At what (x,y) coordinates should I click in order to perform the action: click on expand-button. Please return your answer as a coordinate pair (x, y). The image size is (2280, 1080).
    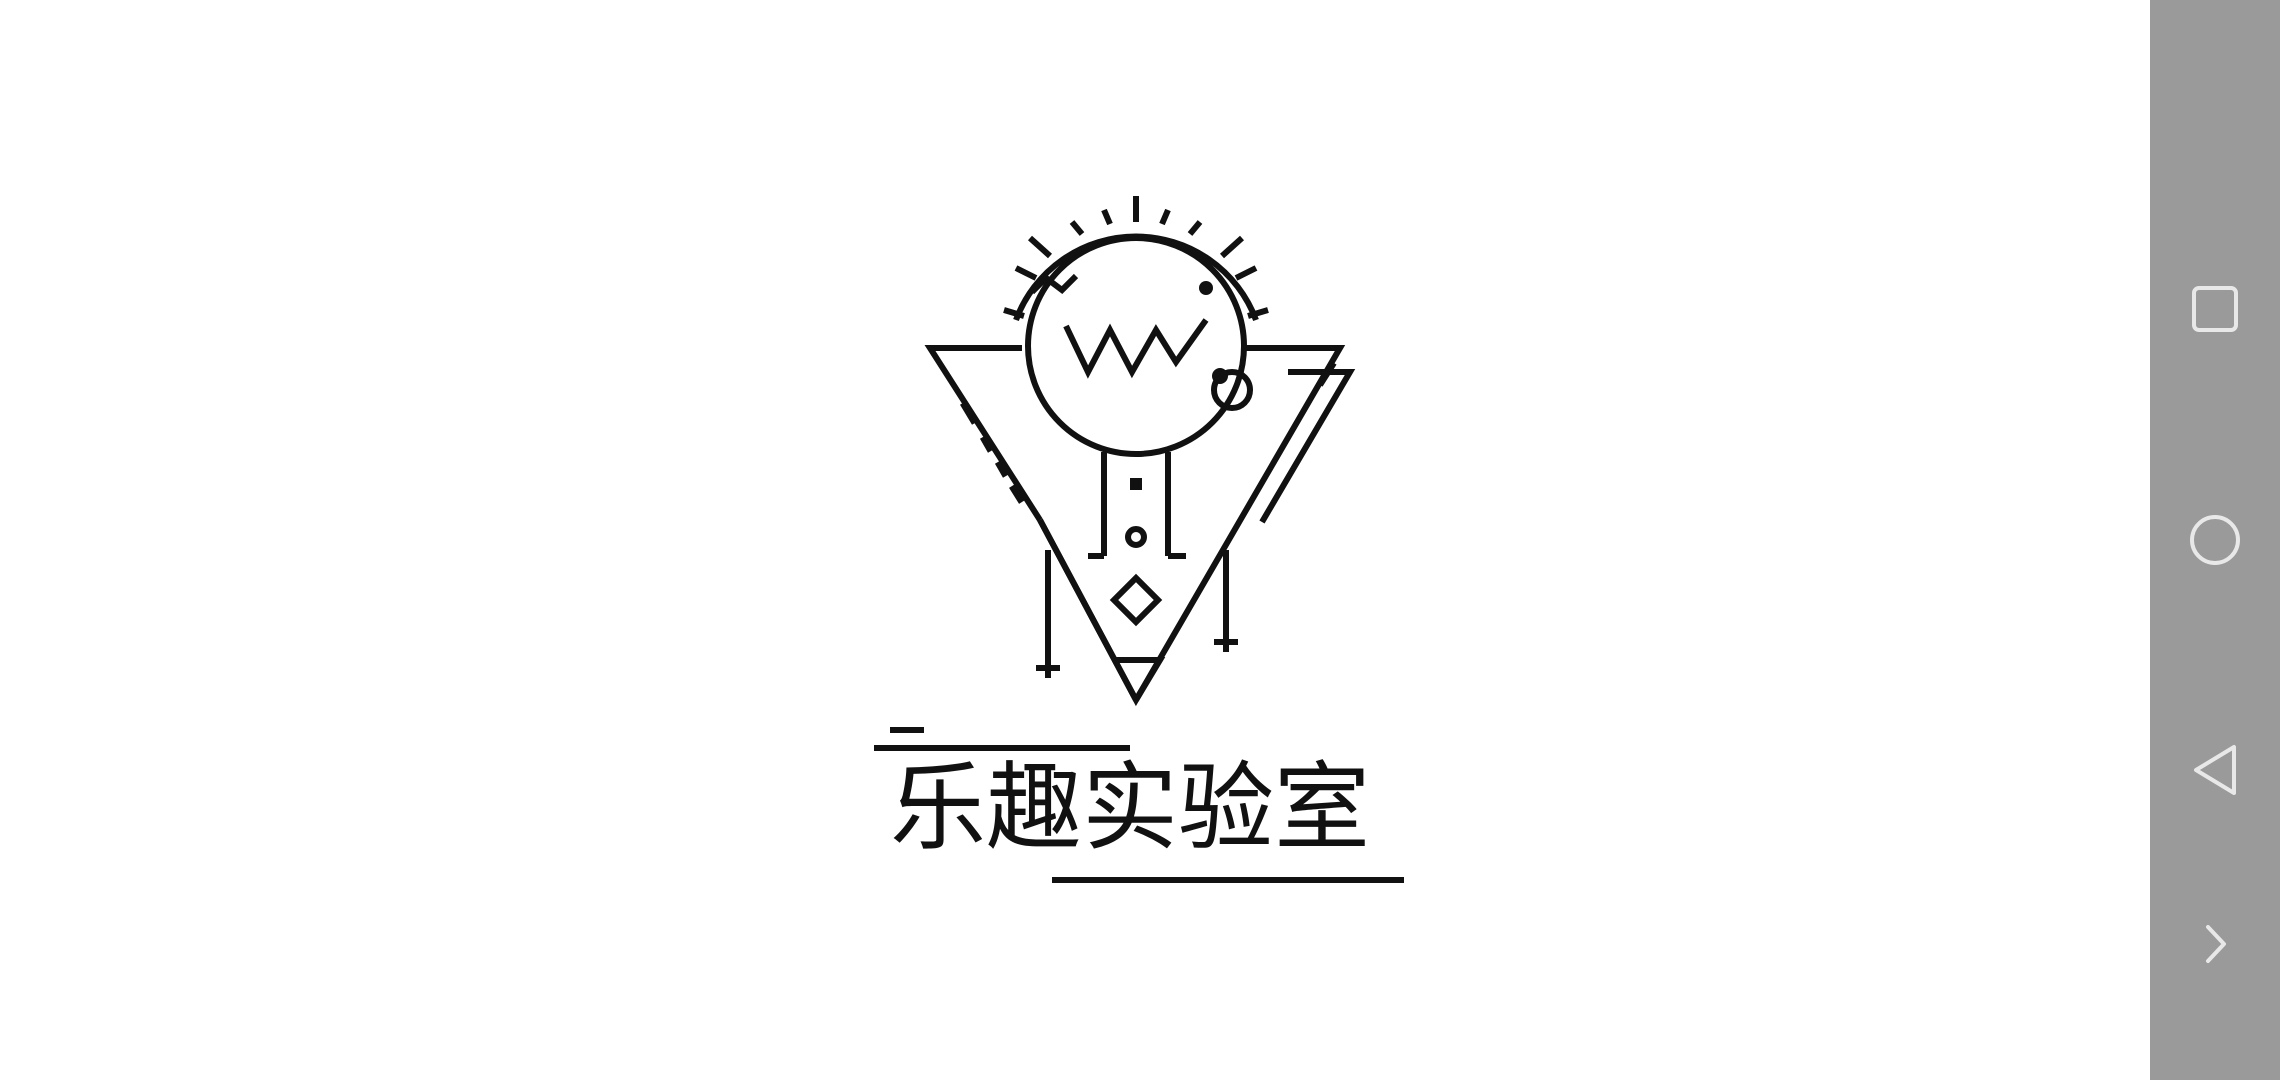
    Looking at the image, I should click on (2215, 944).